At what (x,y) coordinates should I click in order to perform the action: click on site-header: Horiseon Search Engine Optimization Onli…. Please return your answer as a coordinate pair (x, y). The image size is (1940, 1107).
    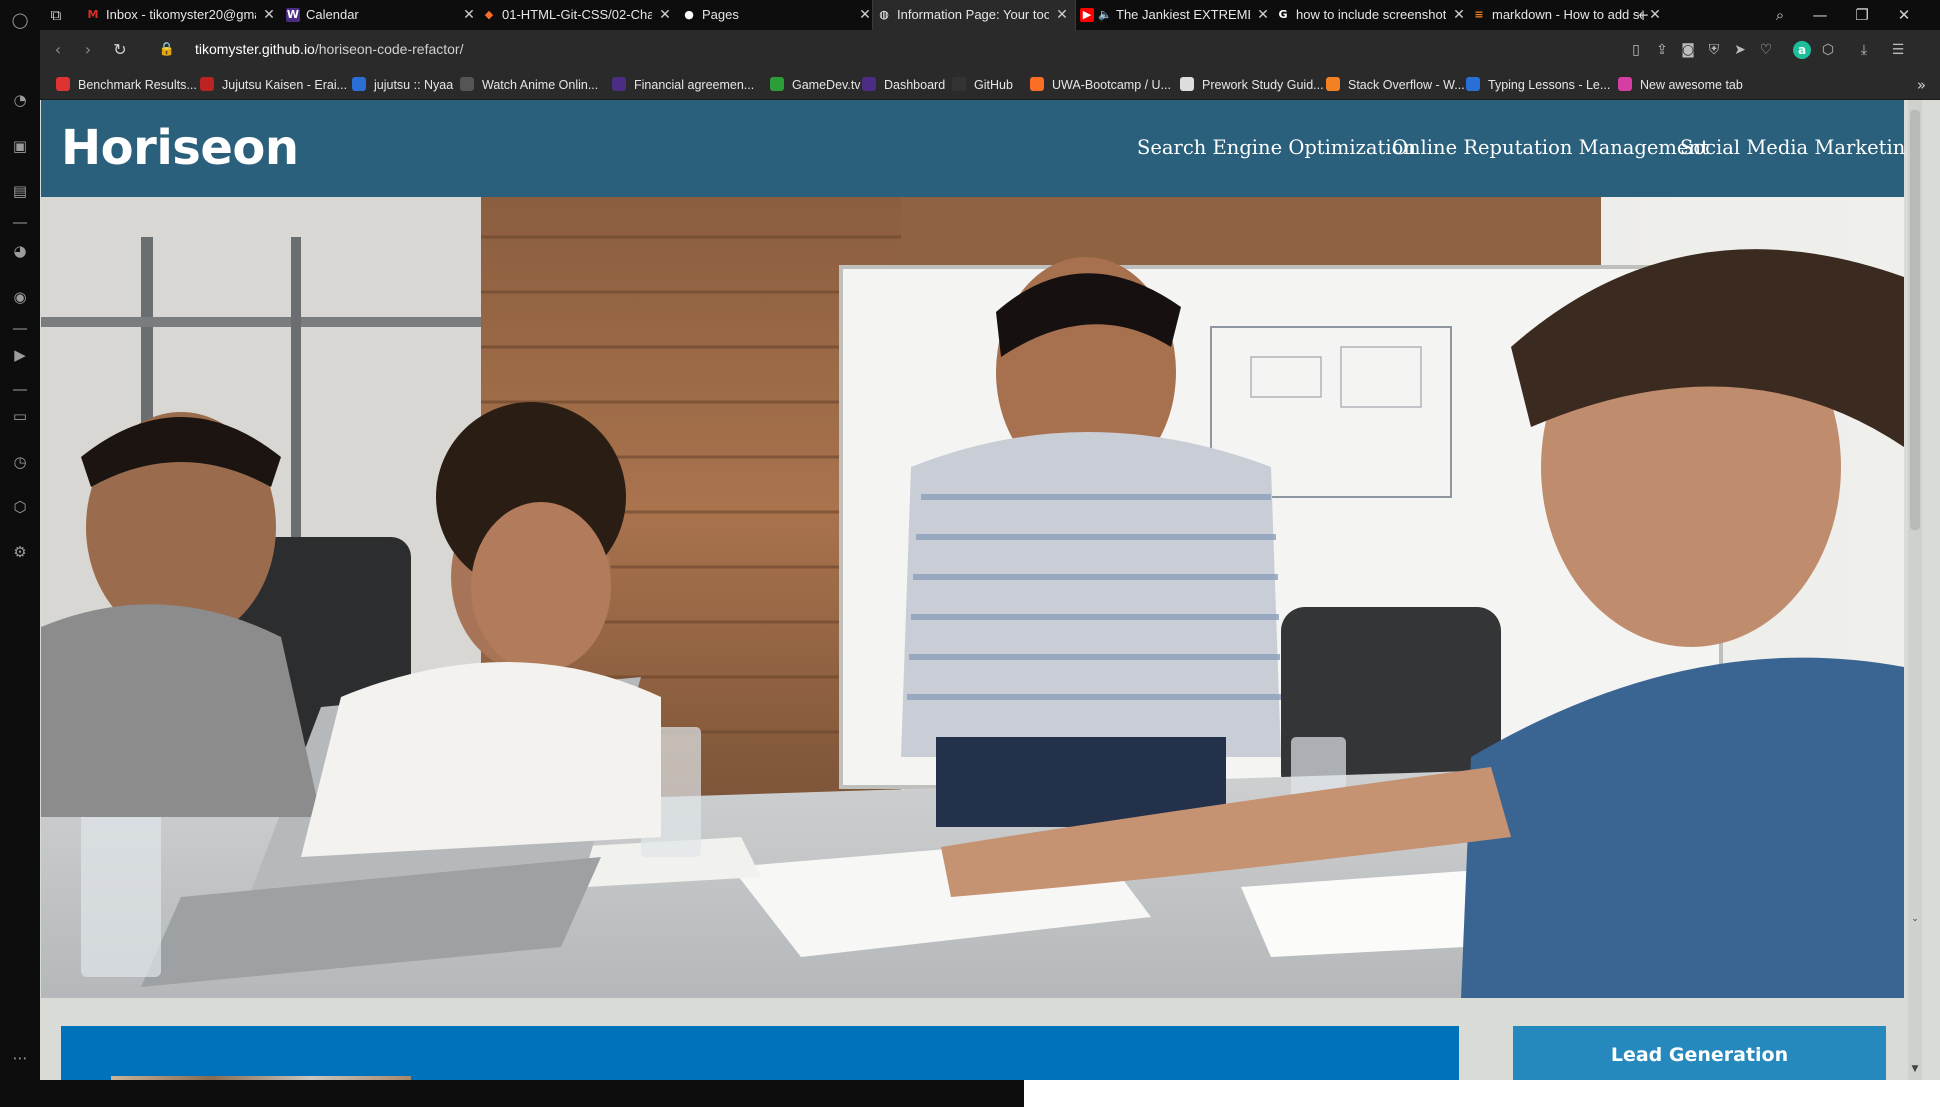
    Looking at the image, I should click on (979, 148).